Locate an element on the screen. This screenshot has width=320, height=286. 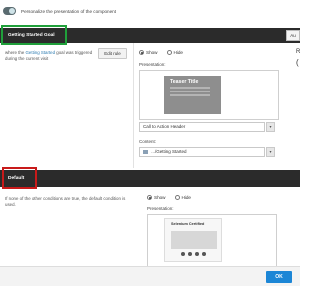
default-header: Default is located at coordinates (150, 178).